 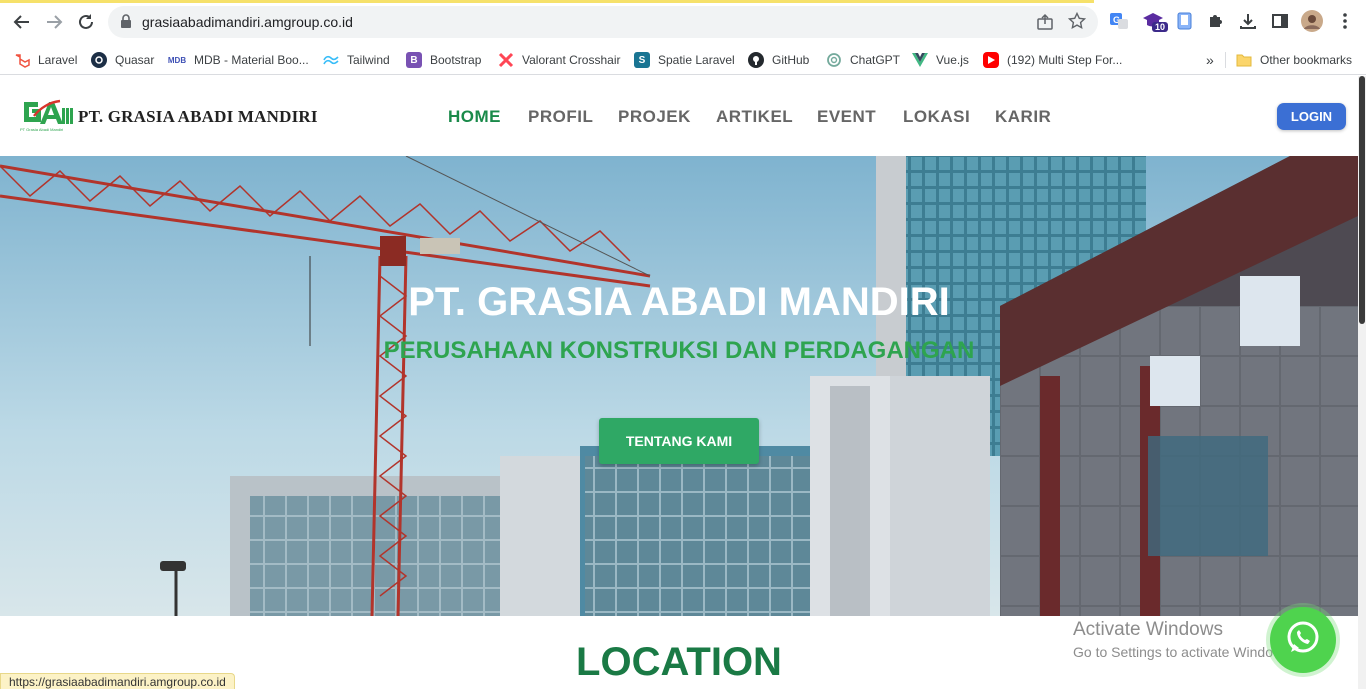 What do you see at coordinates (1248, 21) in the screenshot?
I see `download-icon` at bounding box center [1248, 21].